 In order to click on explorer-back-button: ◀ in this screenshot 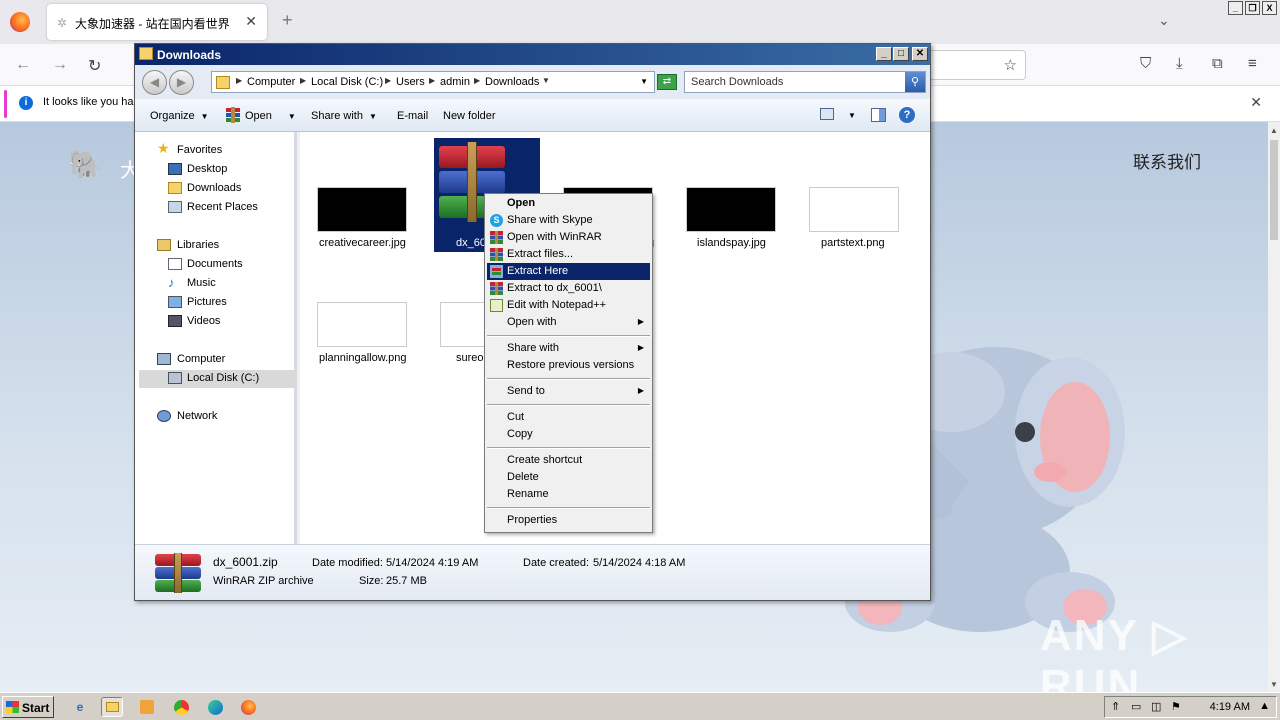, I will do `click(154, 82)`.